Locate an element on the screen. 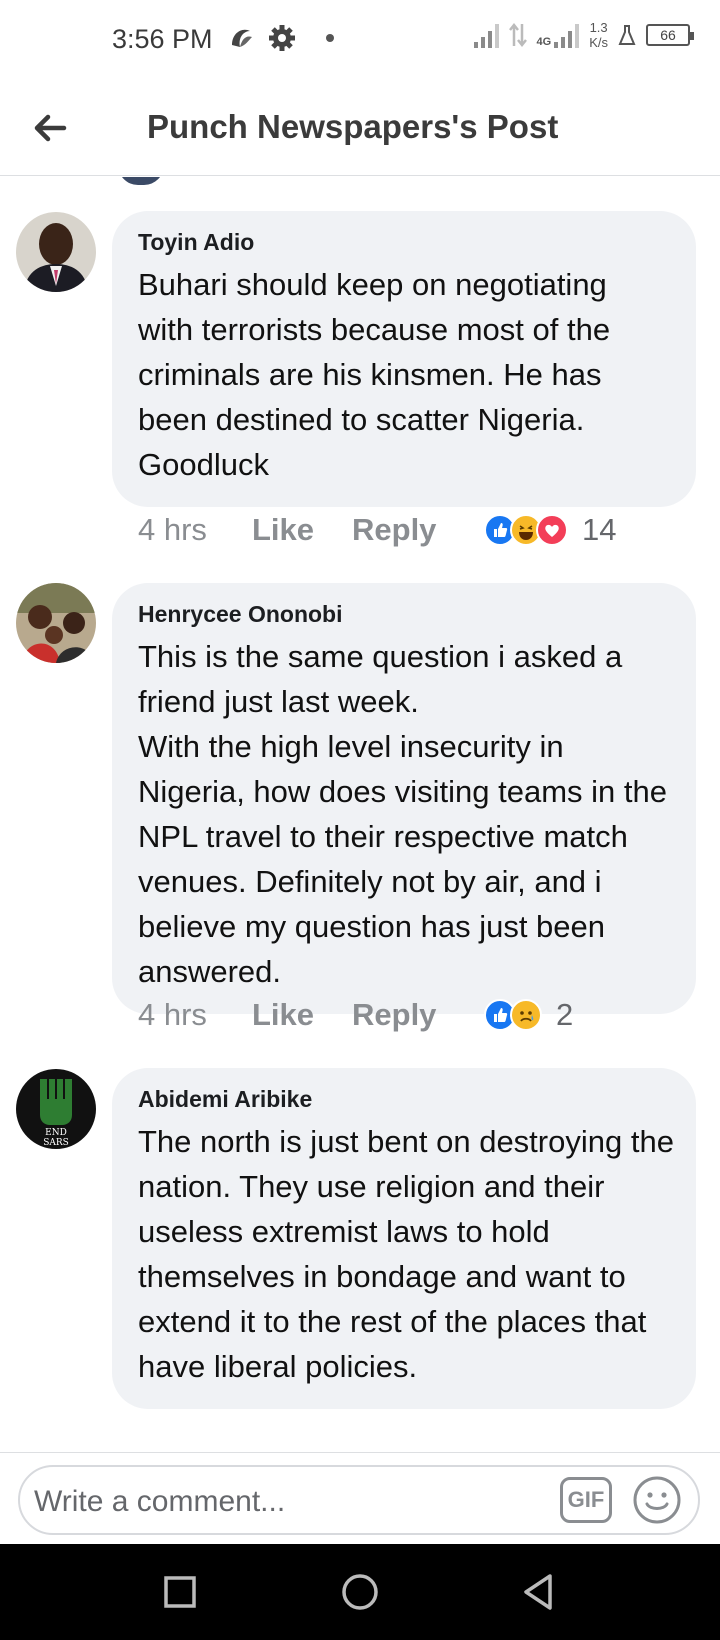 The image size is (720, 1640). settings-gear-icon is located at coordinates (282, 38).